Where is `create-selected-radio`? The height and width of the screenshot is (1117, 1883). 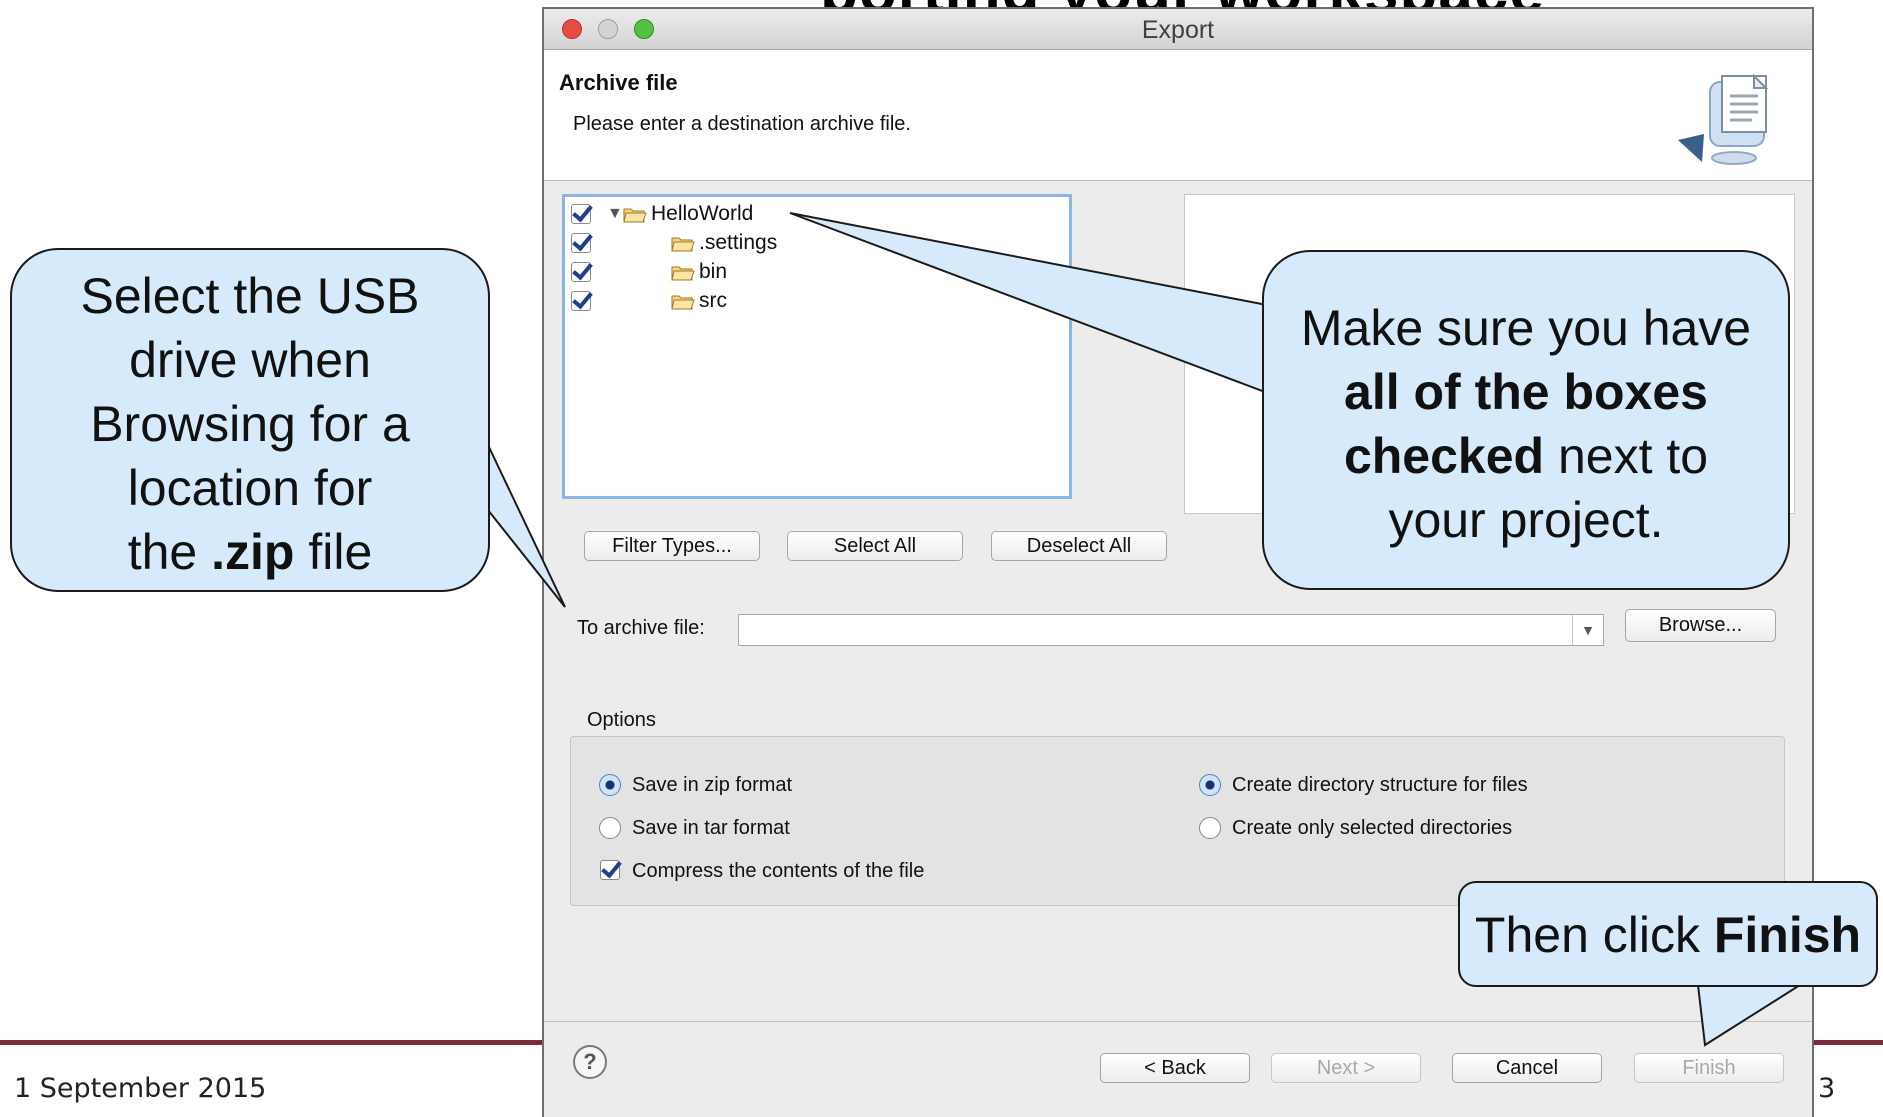
create-selected-radio is located at coordinates (1210, 828).